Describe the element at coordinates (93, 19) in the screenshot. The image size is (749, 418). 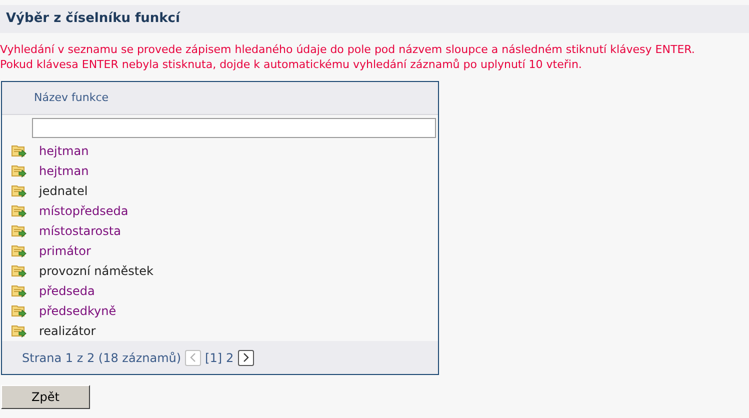
I see `page-title: Výběr z číselníku funkcí` at that location.